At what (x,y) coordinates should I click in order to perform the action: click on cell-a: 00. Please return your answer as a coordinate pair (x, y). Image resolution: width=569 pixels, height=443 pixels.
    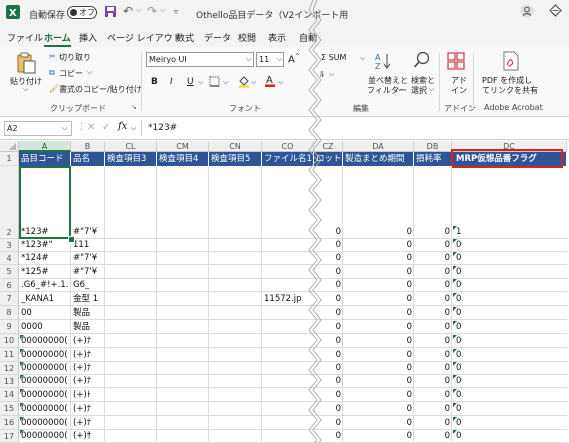
    Looking at the image, I should click on (45, 313).